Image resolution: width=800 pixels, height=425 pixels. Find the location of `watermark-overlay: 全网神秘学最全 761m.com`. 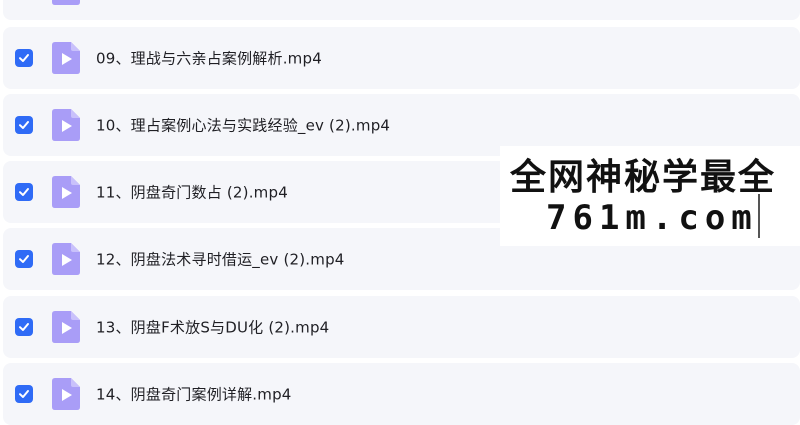

watermark-overlay: 全网神秘学最全 761m.com is located at coordinates (650, 196).